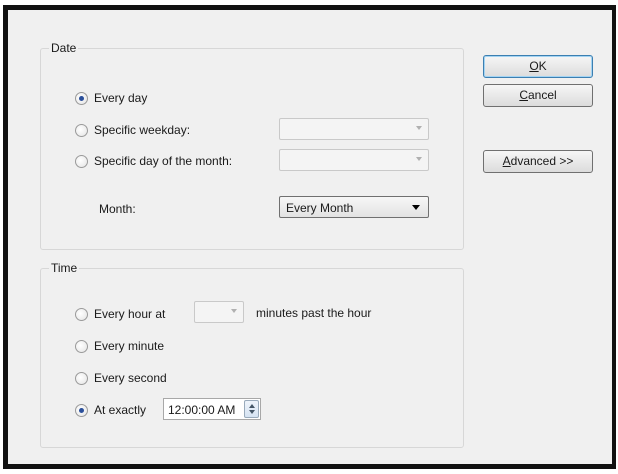 The height and width of the screenshot is (474, 618). I want to click on cancel-accel: C, so click(523, 95).